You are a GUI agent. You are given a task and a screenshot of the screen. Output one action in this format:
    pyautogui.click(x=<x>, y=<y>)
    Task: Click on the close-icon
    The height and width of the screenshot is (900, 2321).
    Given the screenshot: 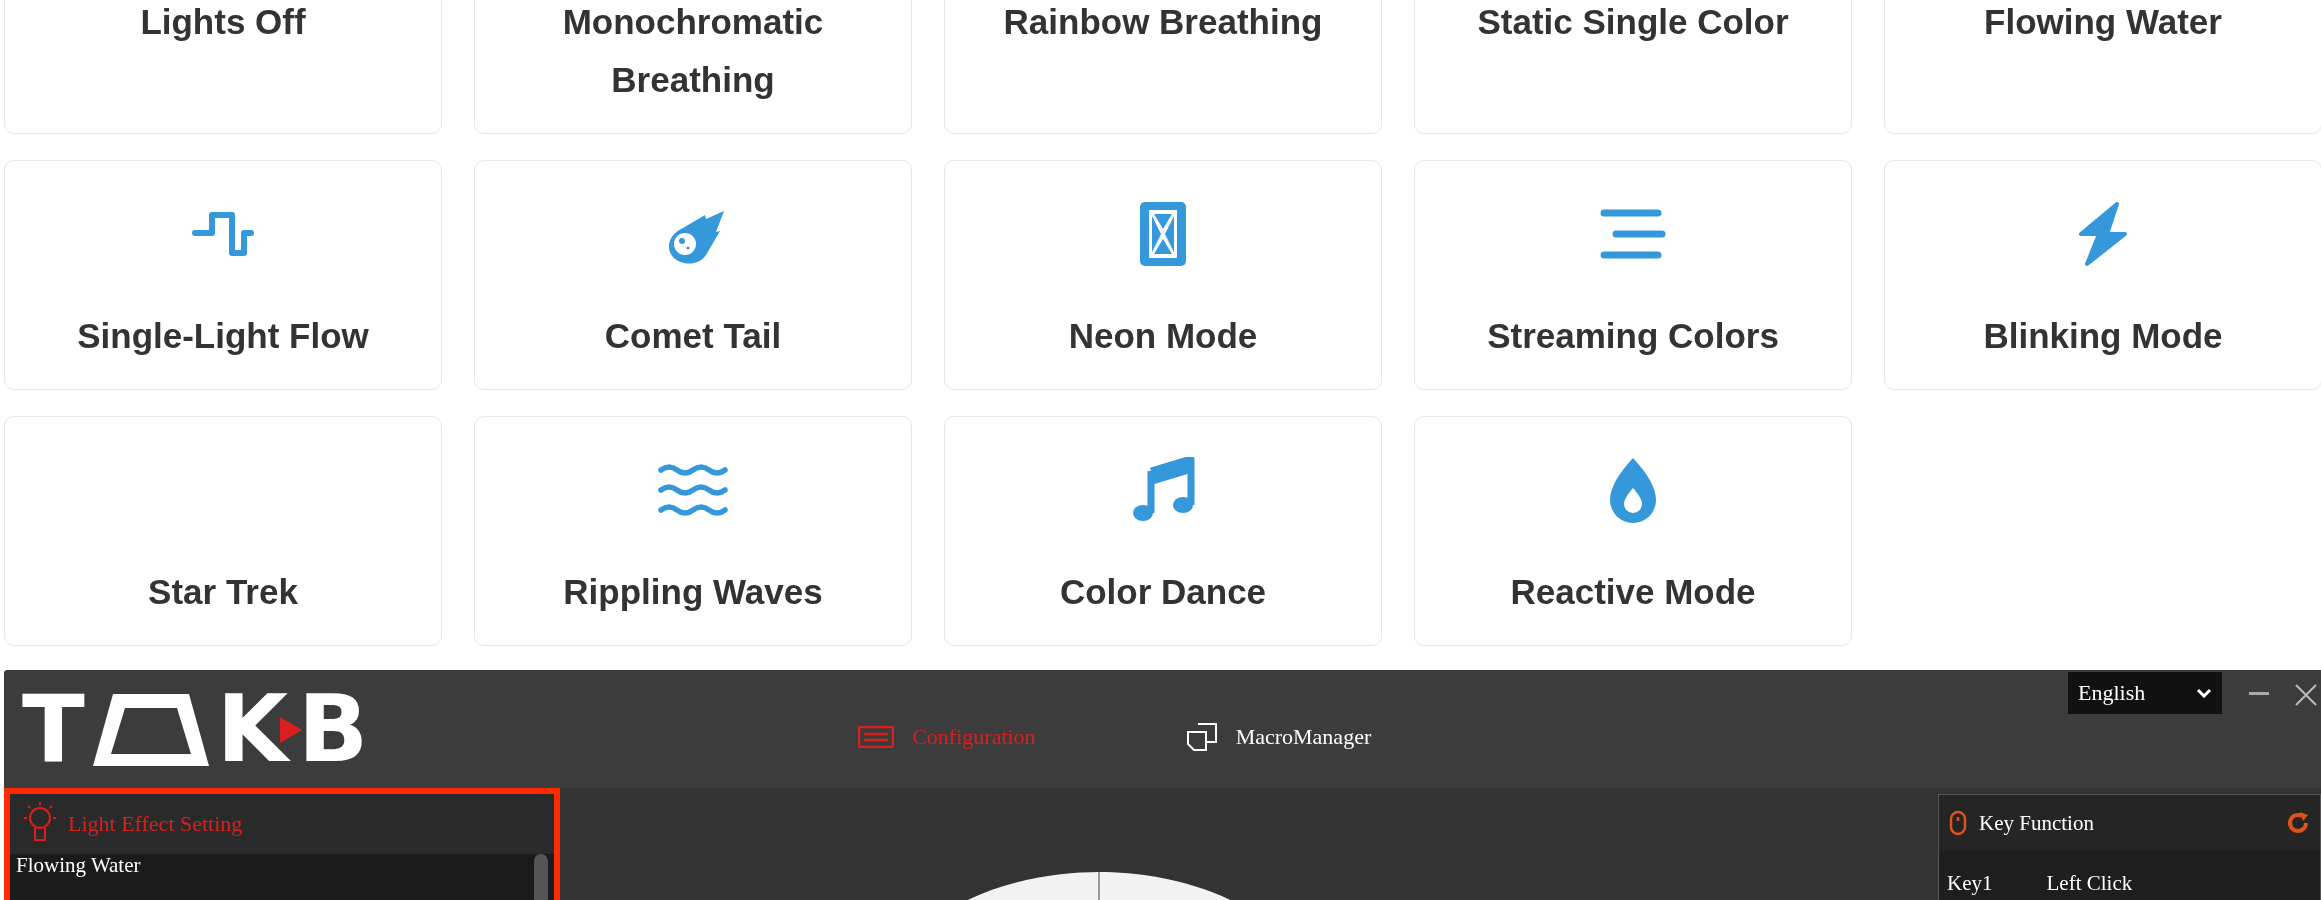 What is the action you would take?
    pyautogui.click(x=2306, y=695)
    